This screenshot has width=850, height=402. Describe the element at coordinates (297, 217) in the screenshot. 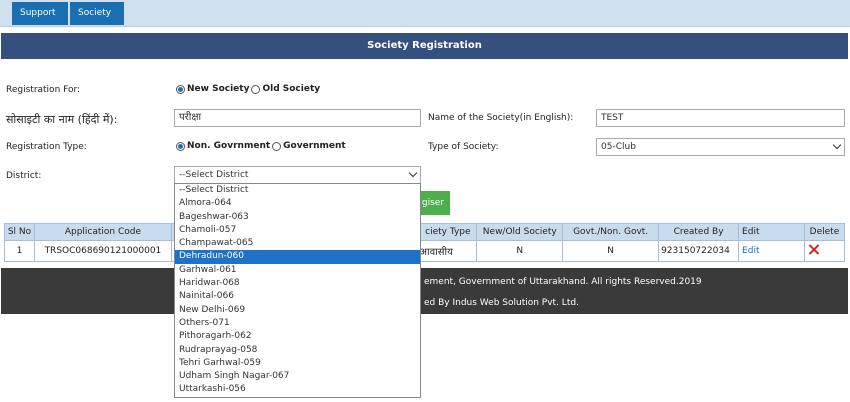

I see `district-option: Bageshwar-063` at that location.